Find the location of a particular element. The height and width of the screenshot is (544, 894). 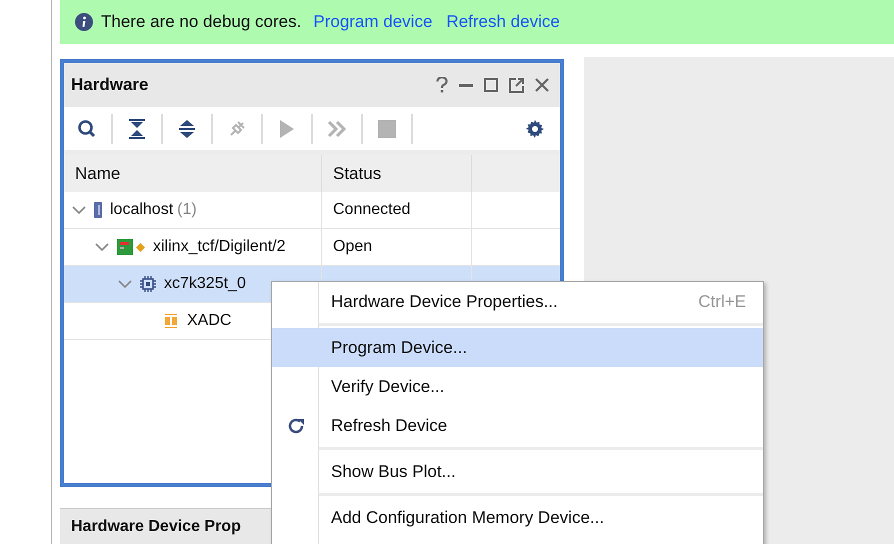

tree-label: XADC is located at coordinates (209, 321).